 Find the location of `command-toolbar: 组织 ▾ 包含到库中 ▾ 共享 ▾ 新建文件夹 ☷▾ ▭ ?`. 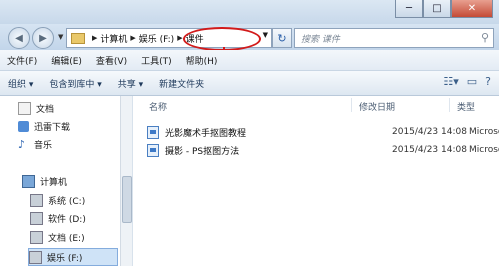

command-toolbar: 组织 ▾ 包含到库中 ▾ 共享 ▾ 新建文件夹 ☷▾ ▭ ? is located at coordinates (249, 83).